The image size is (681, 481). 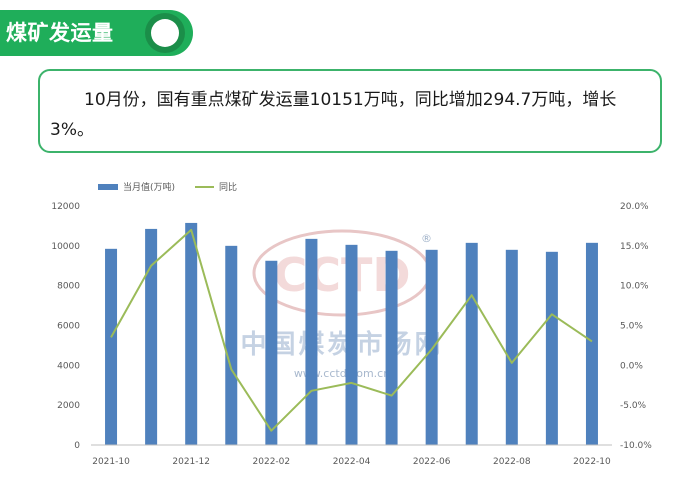 I want to click on y2-tick-label: -10.0%, so click(x=636, y=446).